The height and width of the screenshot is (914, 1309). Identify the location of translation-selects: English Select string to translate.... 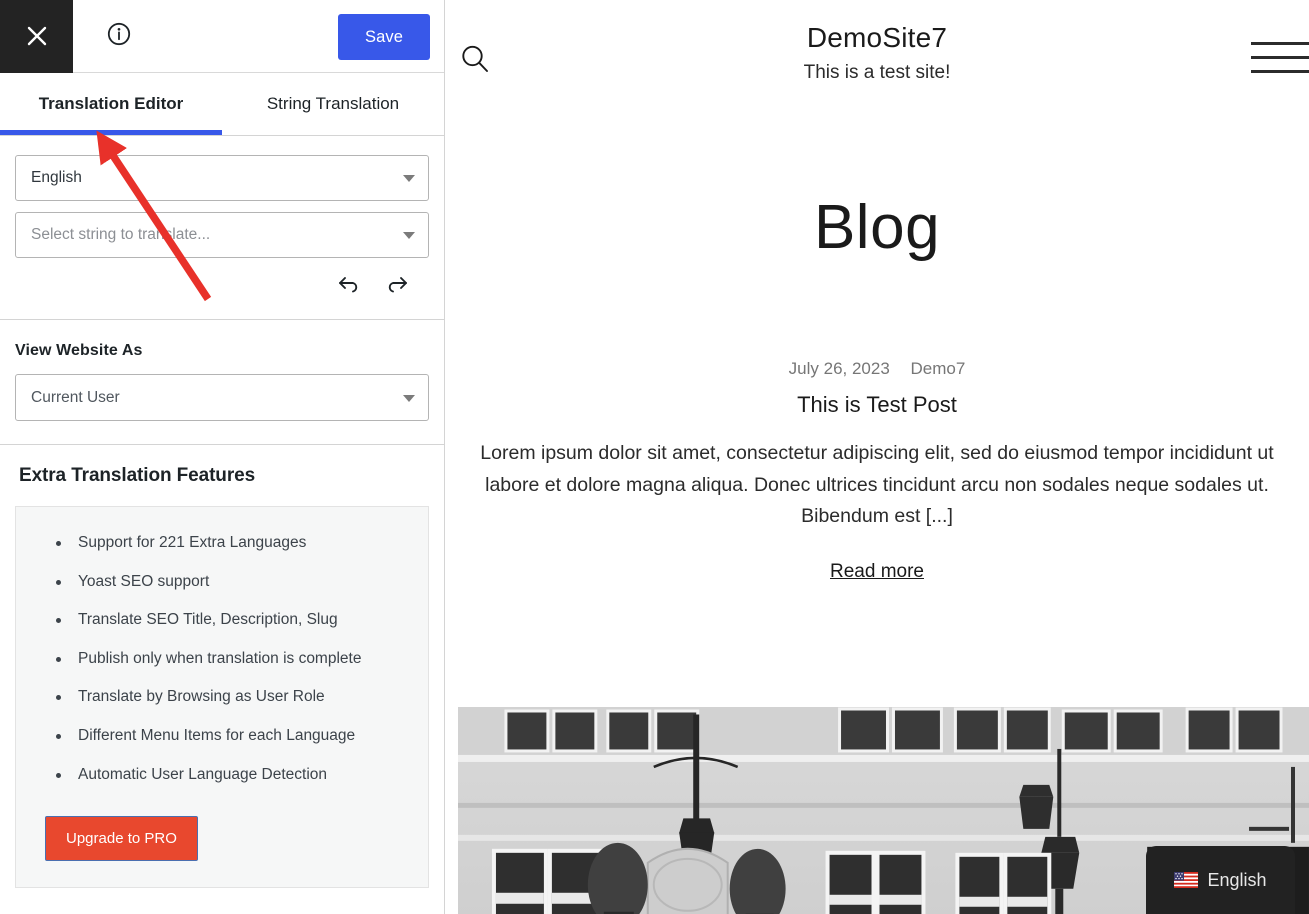
(222, 228).